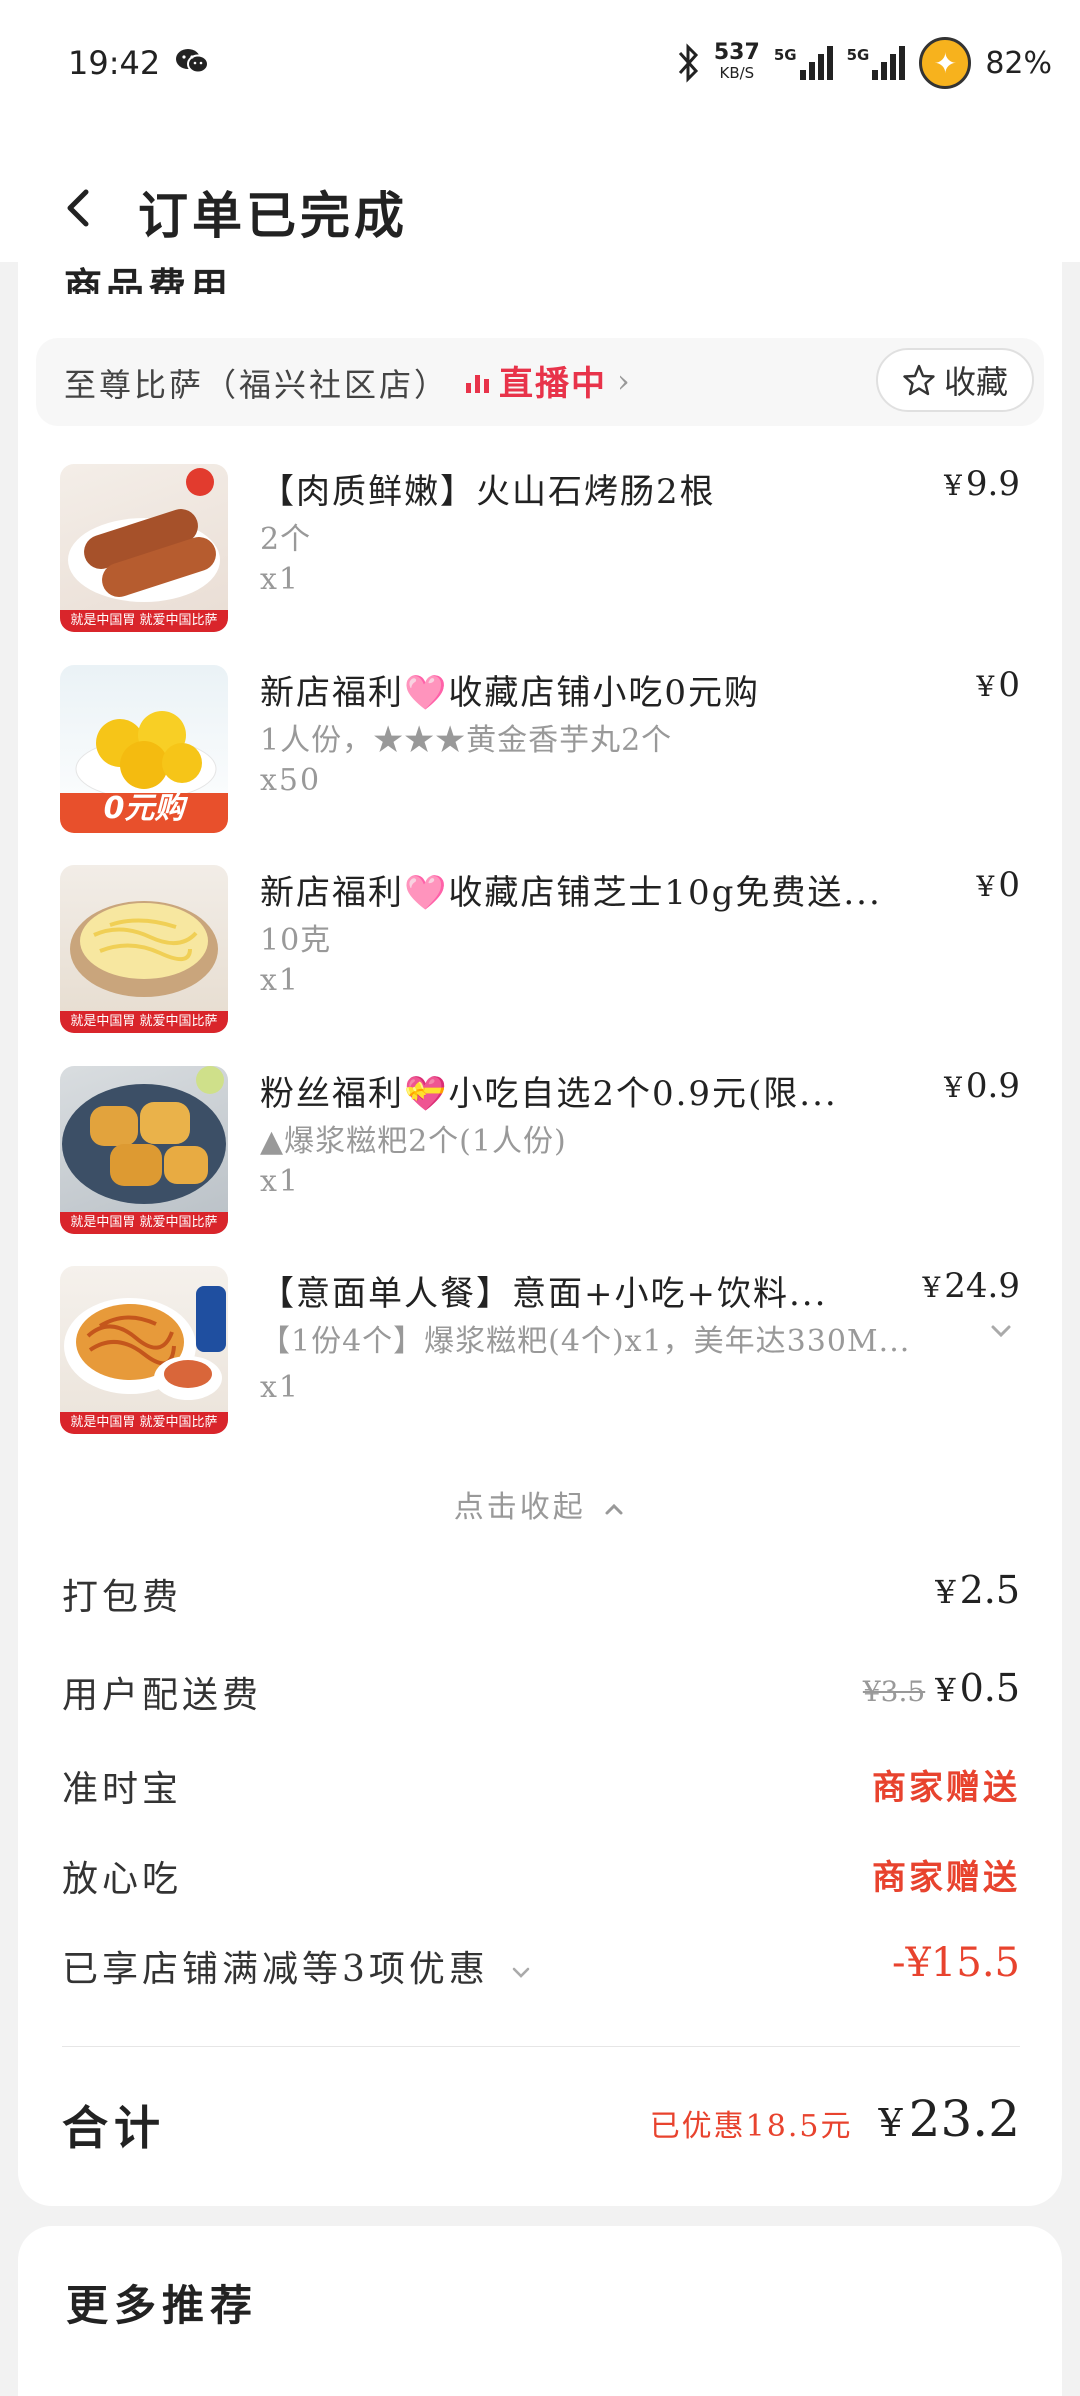  Describe the element at coordinates (144, 535) in the screenshot. I see `sausage-image` at that location.